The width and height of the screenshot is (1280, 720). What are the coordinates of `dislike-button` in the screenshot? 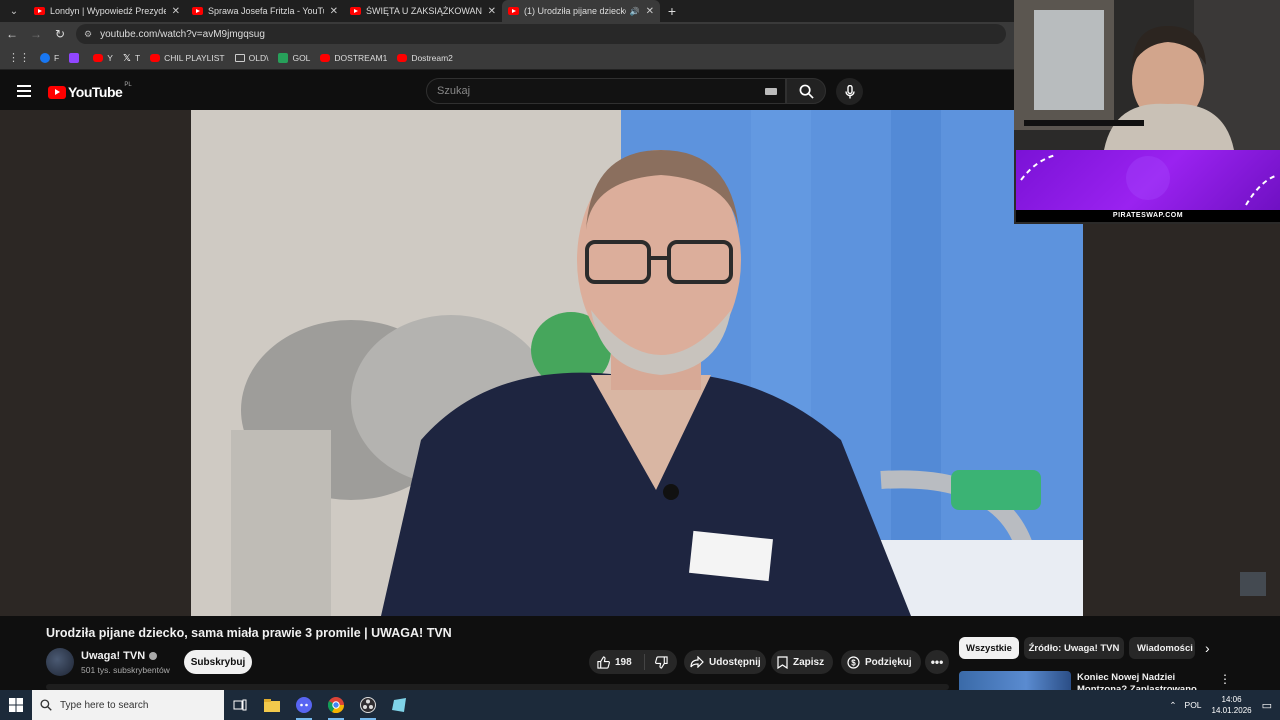 It's located at (661, 662).